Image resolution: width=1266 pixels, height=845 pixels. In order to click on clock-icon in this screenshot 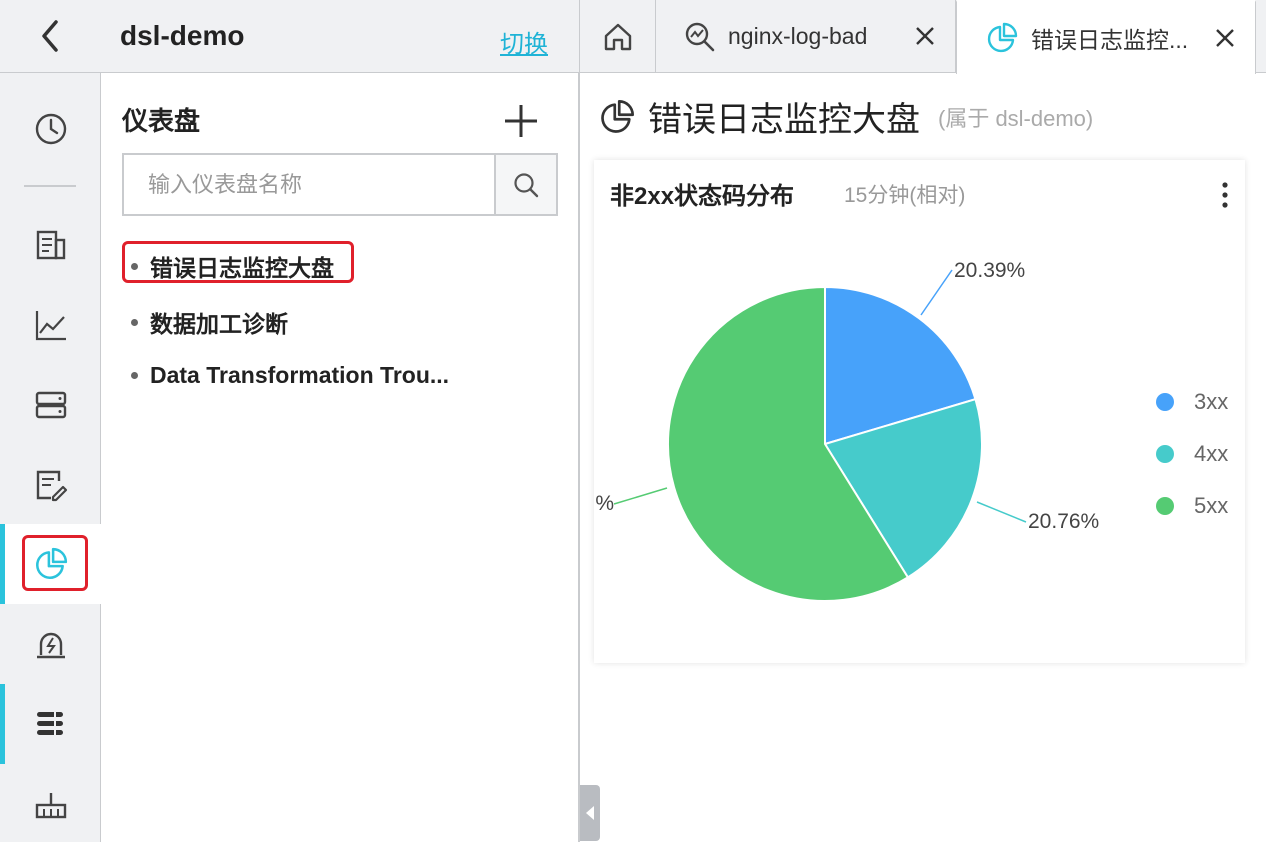, I will do `click(50, 129)`.